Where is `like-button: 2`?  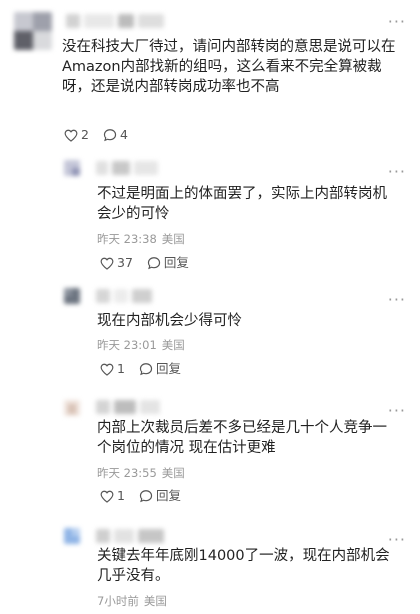 like-button: 2 is located at coordinates (76, 135).